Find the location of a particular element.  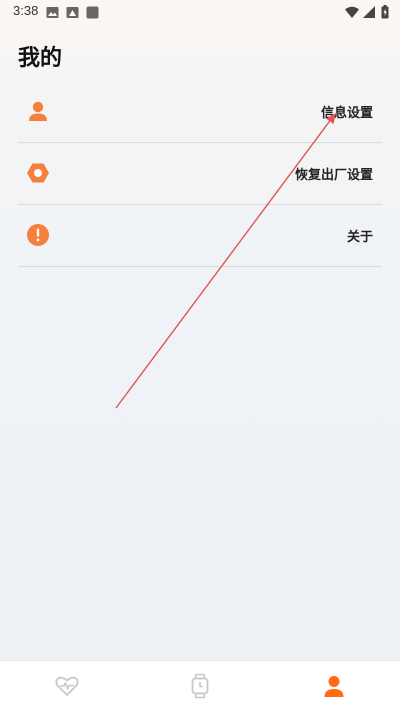

menu-item-about: 关于 is located at coordinates (200, 235).